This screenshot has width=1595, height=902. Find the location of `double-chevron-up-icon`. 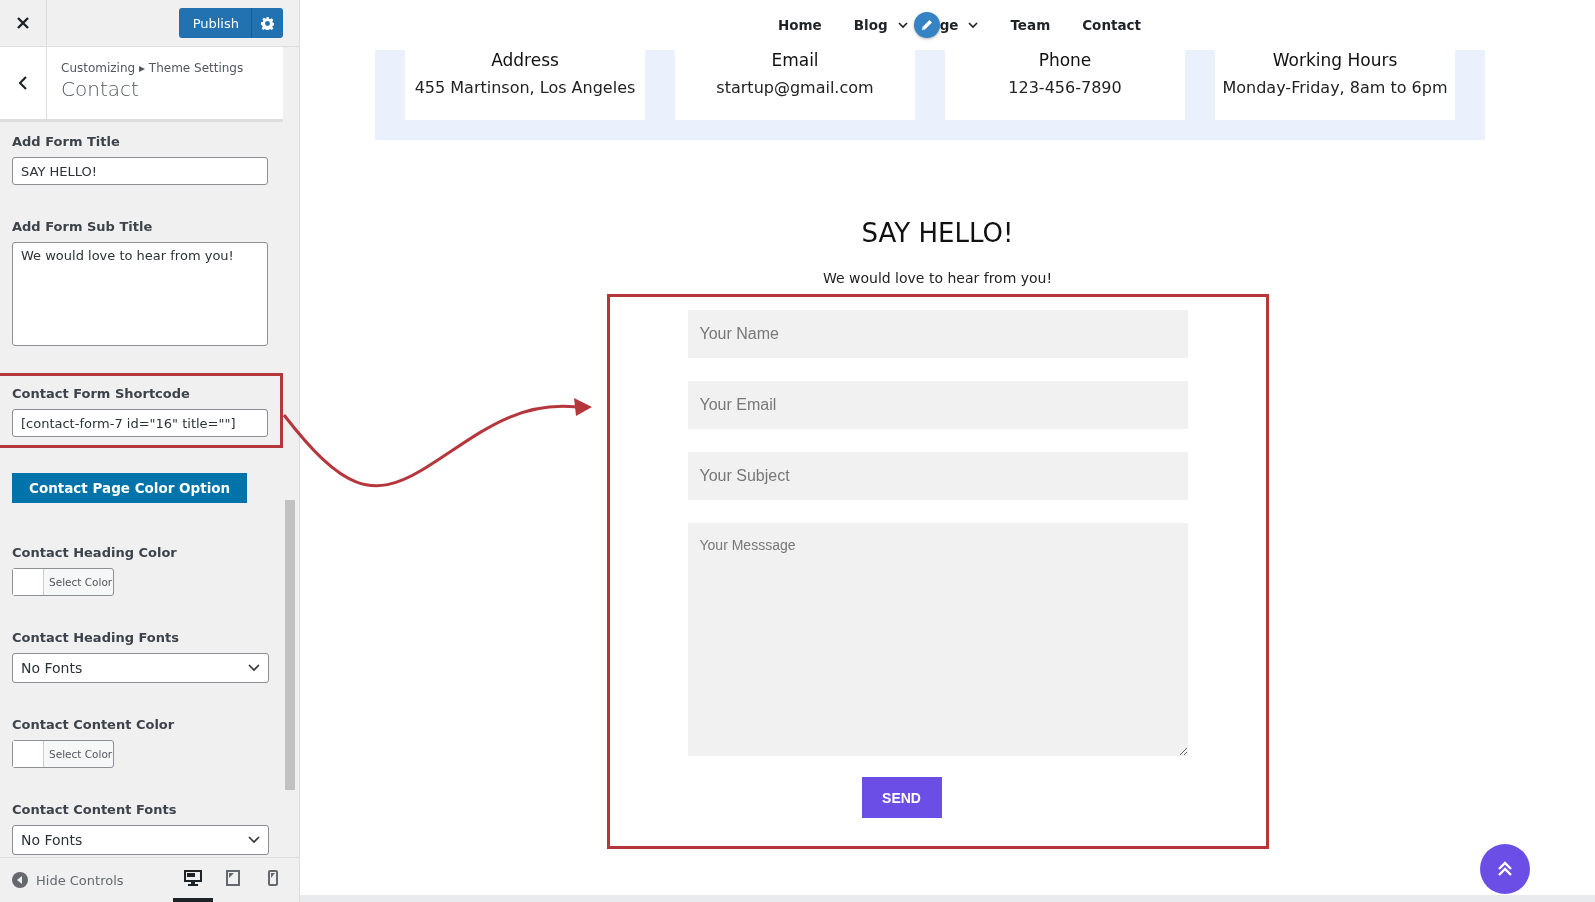

double-chevron-up-icon is located at coordinates (1505, 869).